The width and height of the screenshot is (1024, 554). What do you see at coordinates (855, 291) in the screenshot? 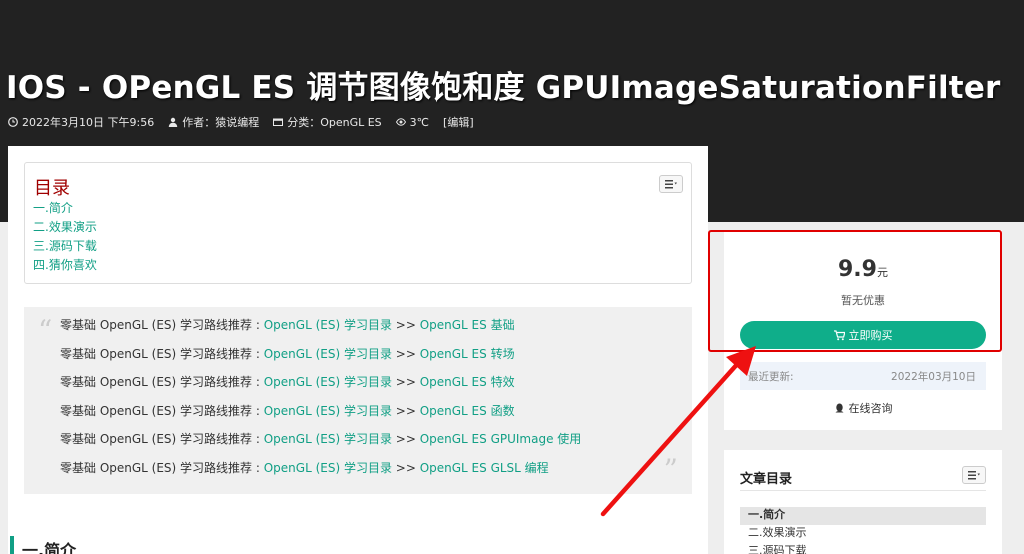
I see `highlight-box` at bounding box center [855, 291].